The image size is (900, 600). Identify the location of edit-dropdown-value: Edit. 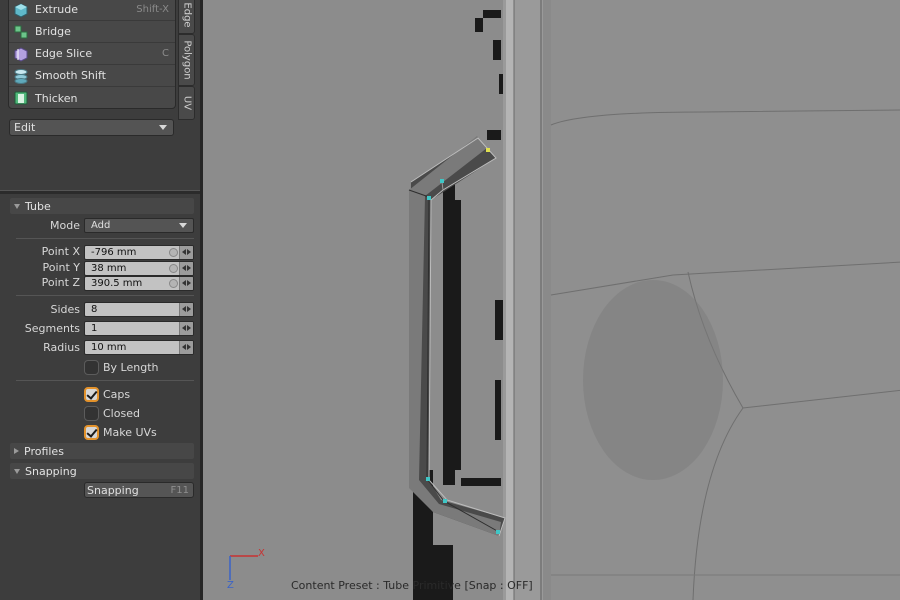
(25, 127).